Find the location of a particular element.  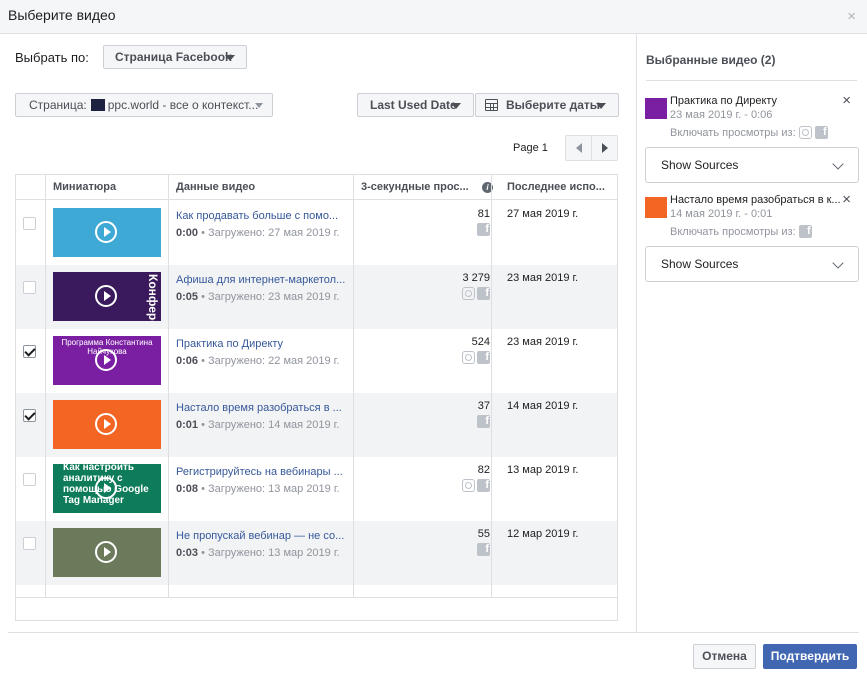

video-thumbnail: Программа Константина Найчукова is located at coordinates (107, 360).